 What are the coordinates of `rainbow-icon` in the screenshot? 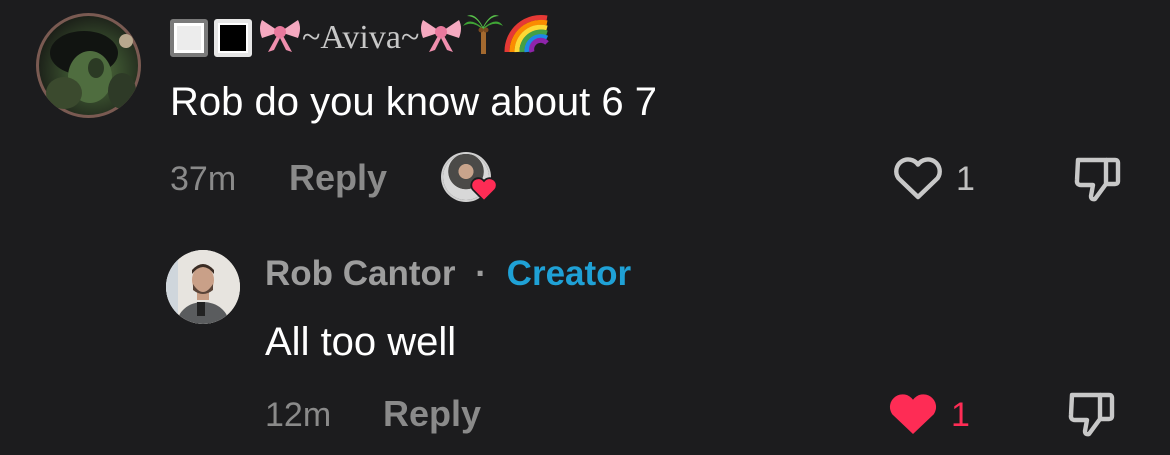 It's located at (526, 38).